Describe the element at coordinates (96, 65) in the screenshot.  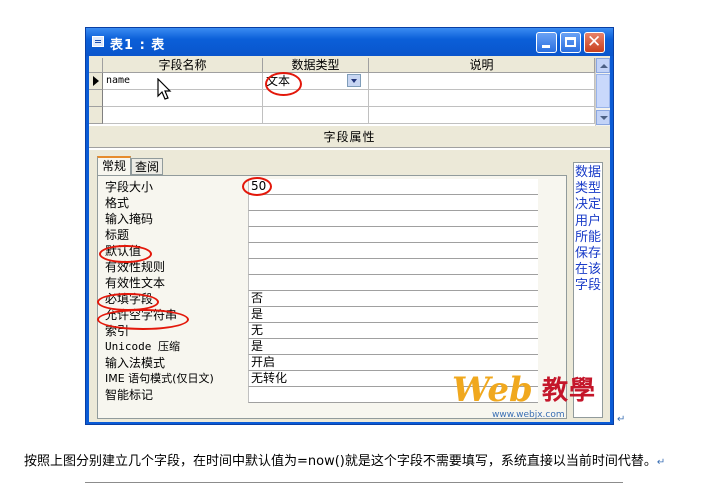
I see `grid-corner` at that location.